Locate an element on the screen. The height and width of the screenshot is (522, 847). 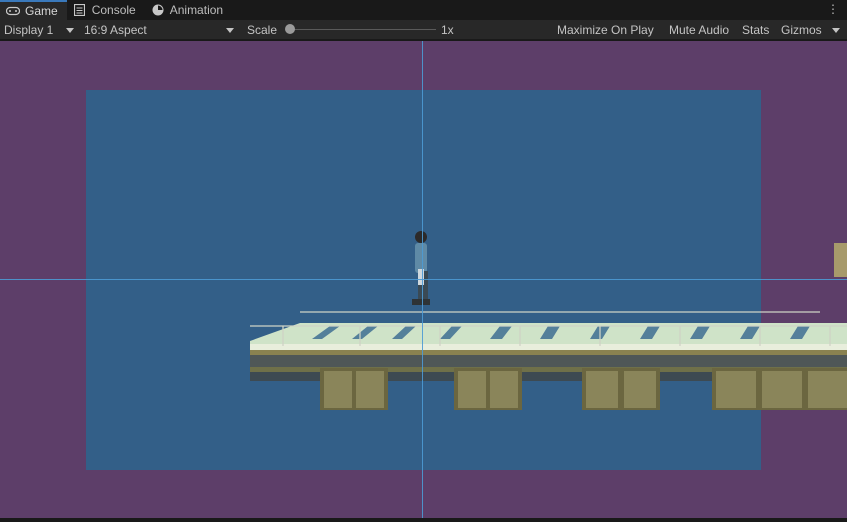
mute-audio-toggle: Mute Audio is located at coordinates (699, 30).